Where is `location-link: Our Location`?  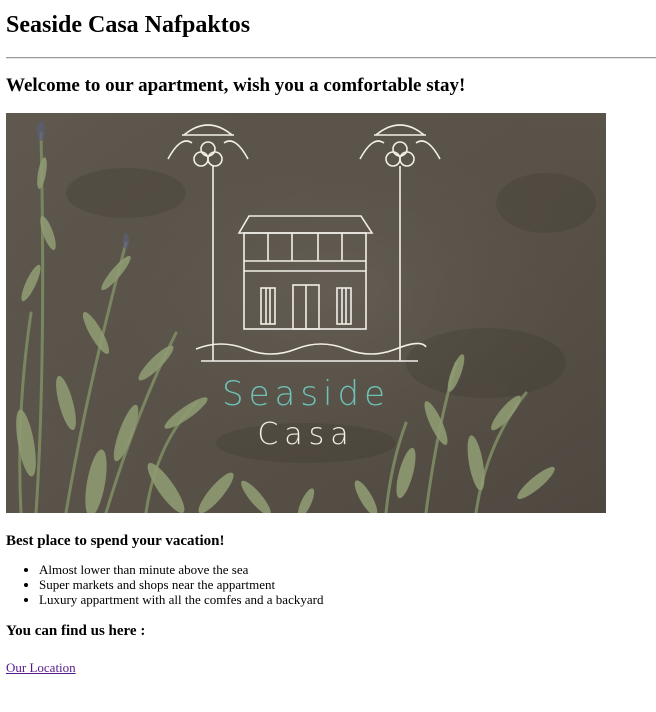
location-link: Our Location is located at coordinates (41, 668).